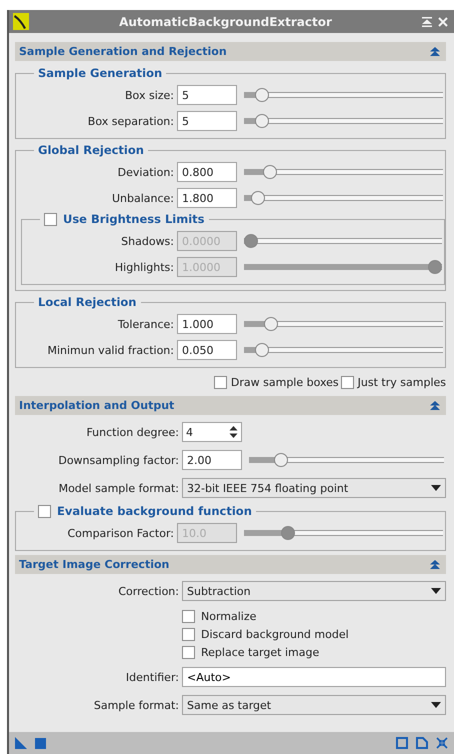 The height and width of the screenshot is (754, 454). I want to click on field-label: Minimun valid fraction:, so click(110, 350).